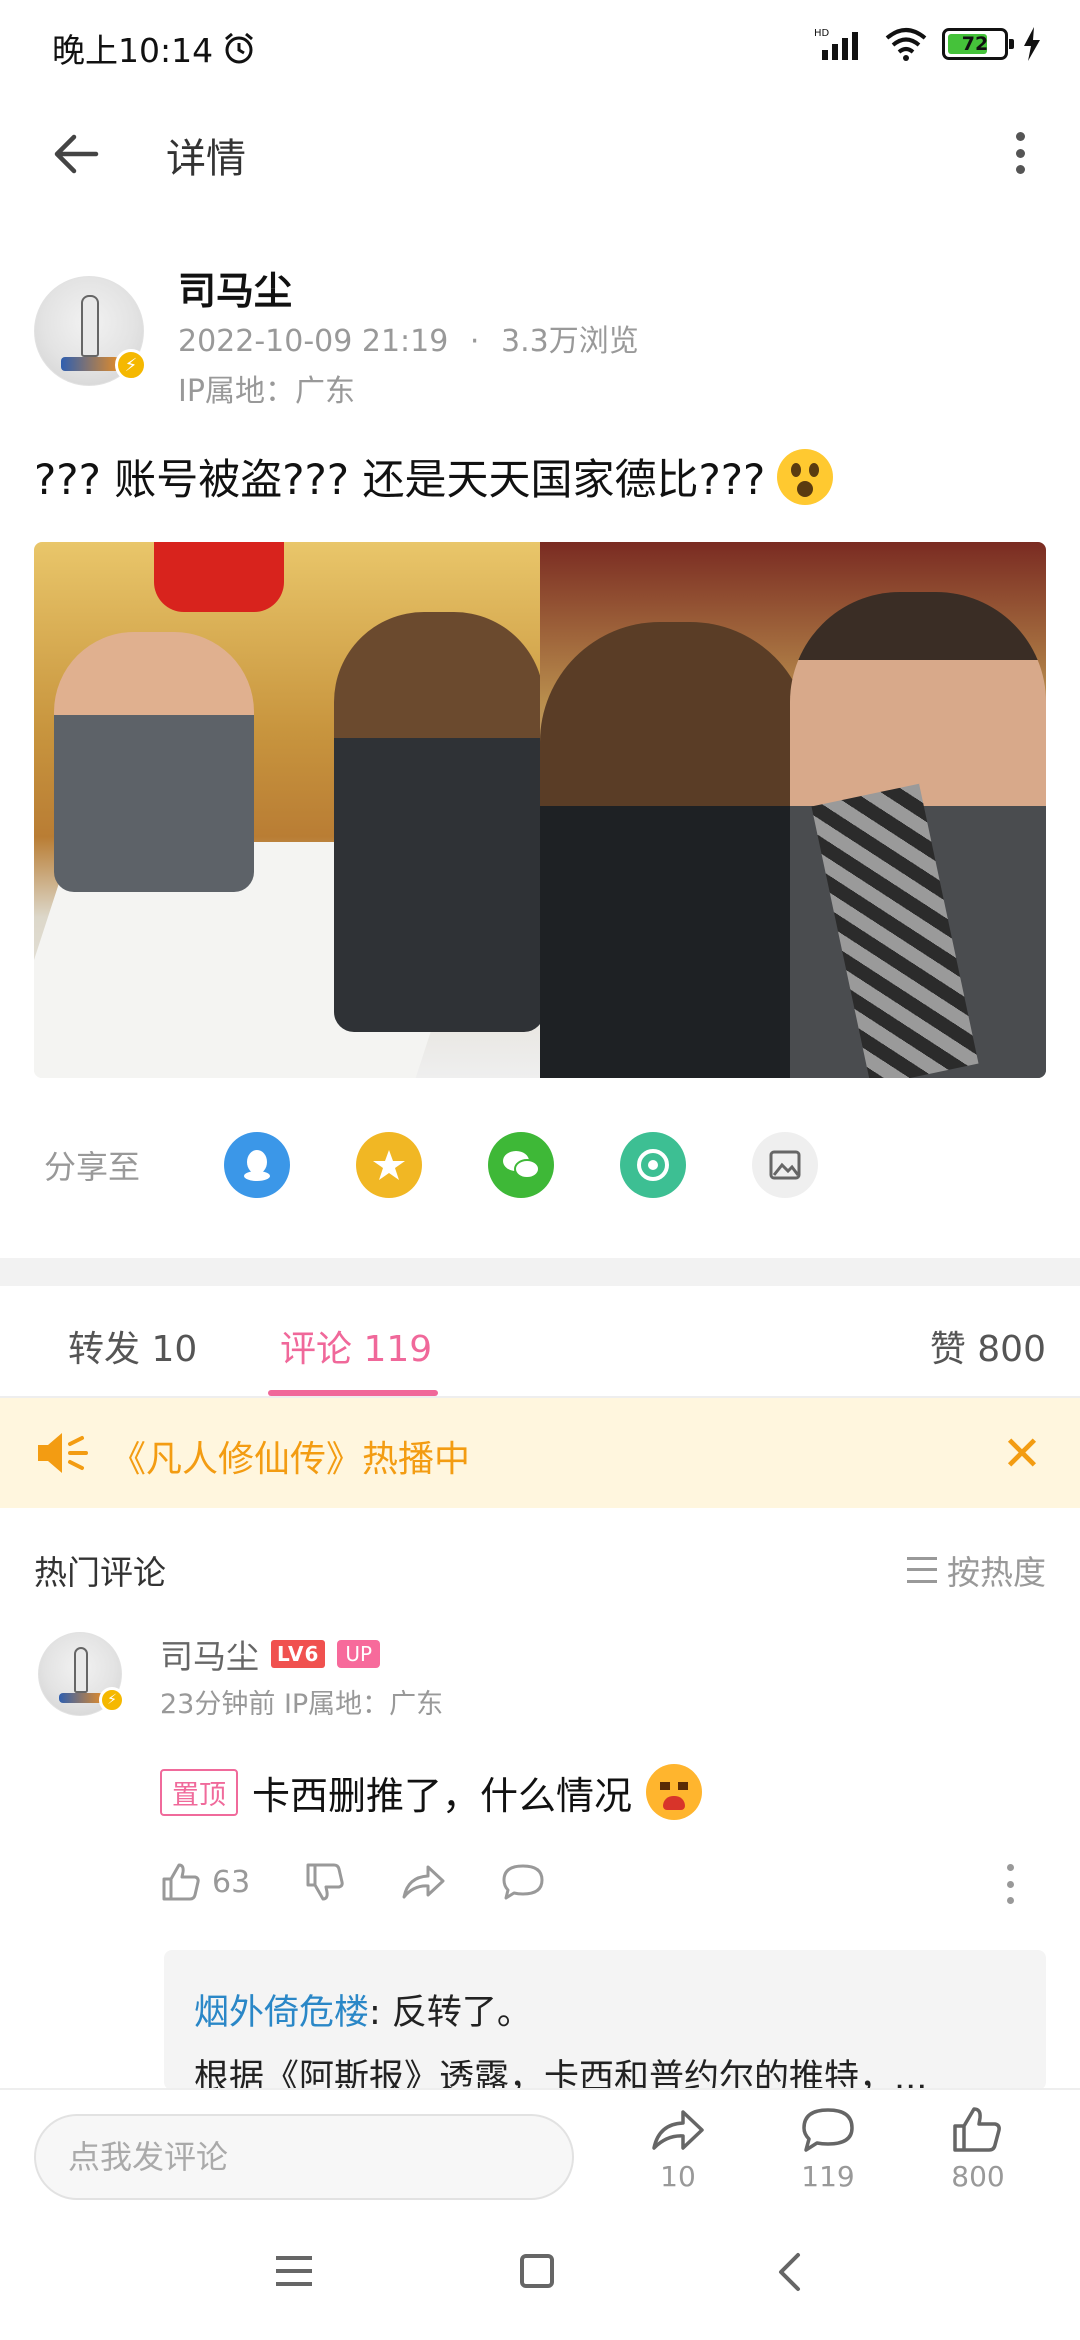 The height and width of the screenshot is (2340, 1080). I want to click on qzone-icon, so click(389, 1165).